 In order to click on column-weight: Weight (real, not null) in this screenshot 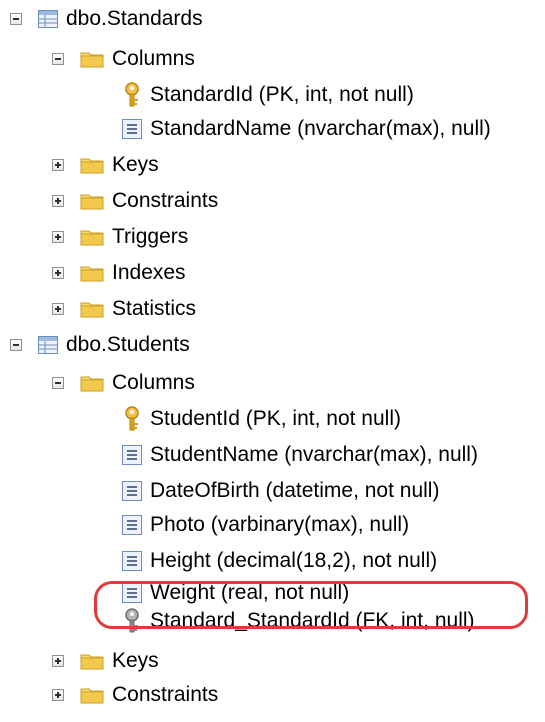, I will do `click(235, 593)`.